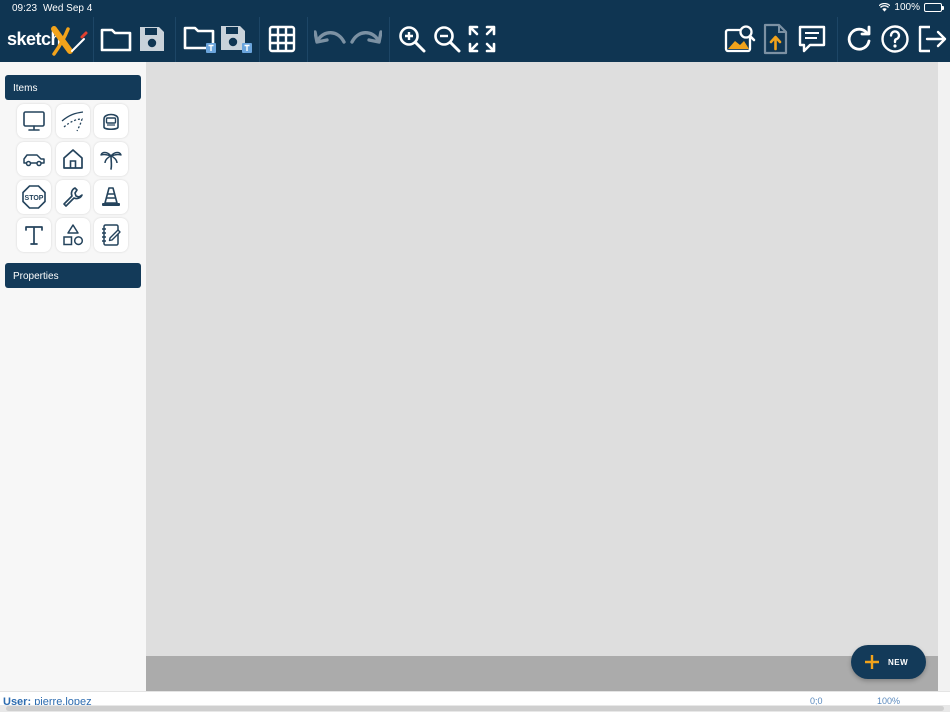 This screenshot has height=712, width=950. I want to click on new-button-label: NEW, so click(898, 662).